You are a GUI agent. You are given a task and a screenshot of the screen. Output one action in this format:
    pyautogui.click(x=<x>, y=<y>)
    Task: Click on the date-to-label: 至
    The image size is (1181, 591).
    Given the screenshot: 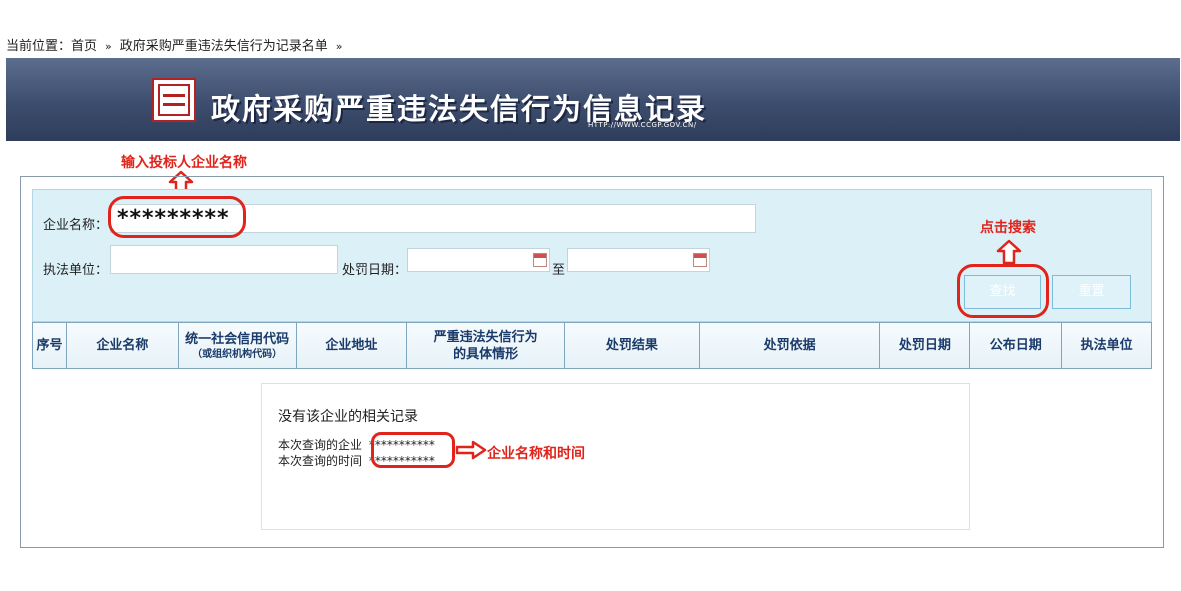 What is the action you would take?
    pyautogui.click(x=559, y=270)
    